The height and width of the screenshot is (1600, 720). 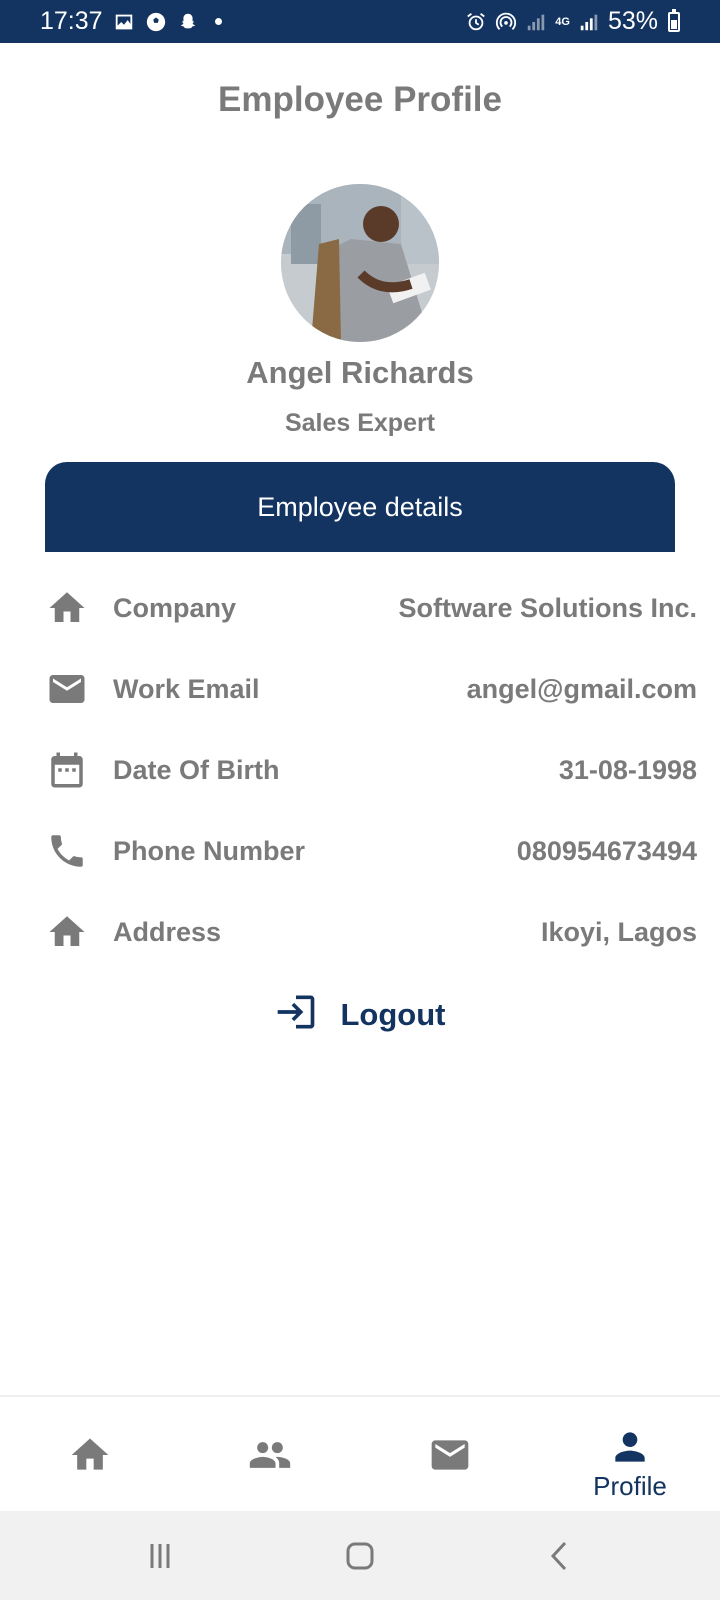 What do you see at coordinates (536, 22) in the screenshot?
I see `signal-icon` at bounding box center [536, 22].